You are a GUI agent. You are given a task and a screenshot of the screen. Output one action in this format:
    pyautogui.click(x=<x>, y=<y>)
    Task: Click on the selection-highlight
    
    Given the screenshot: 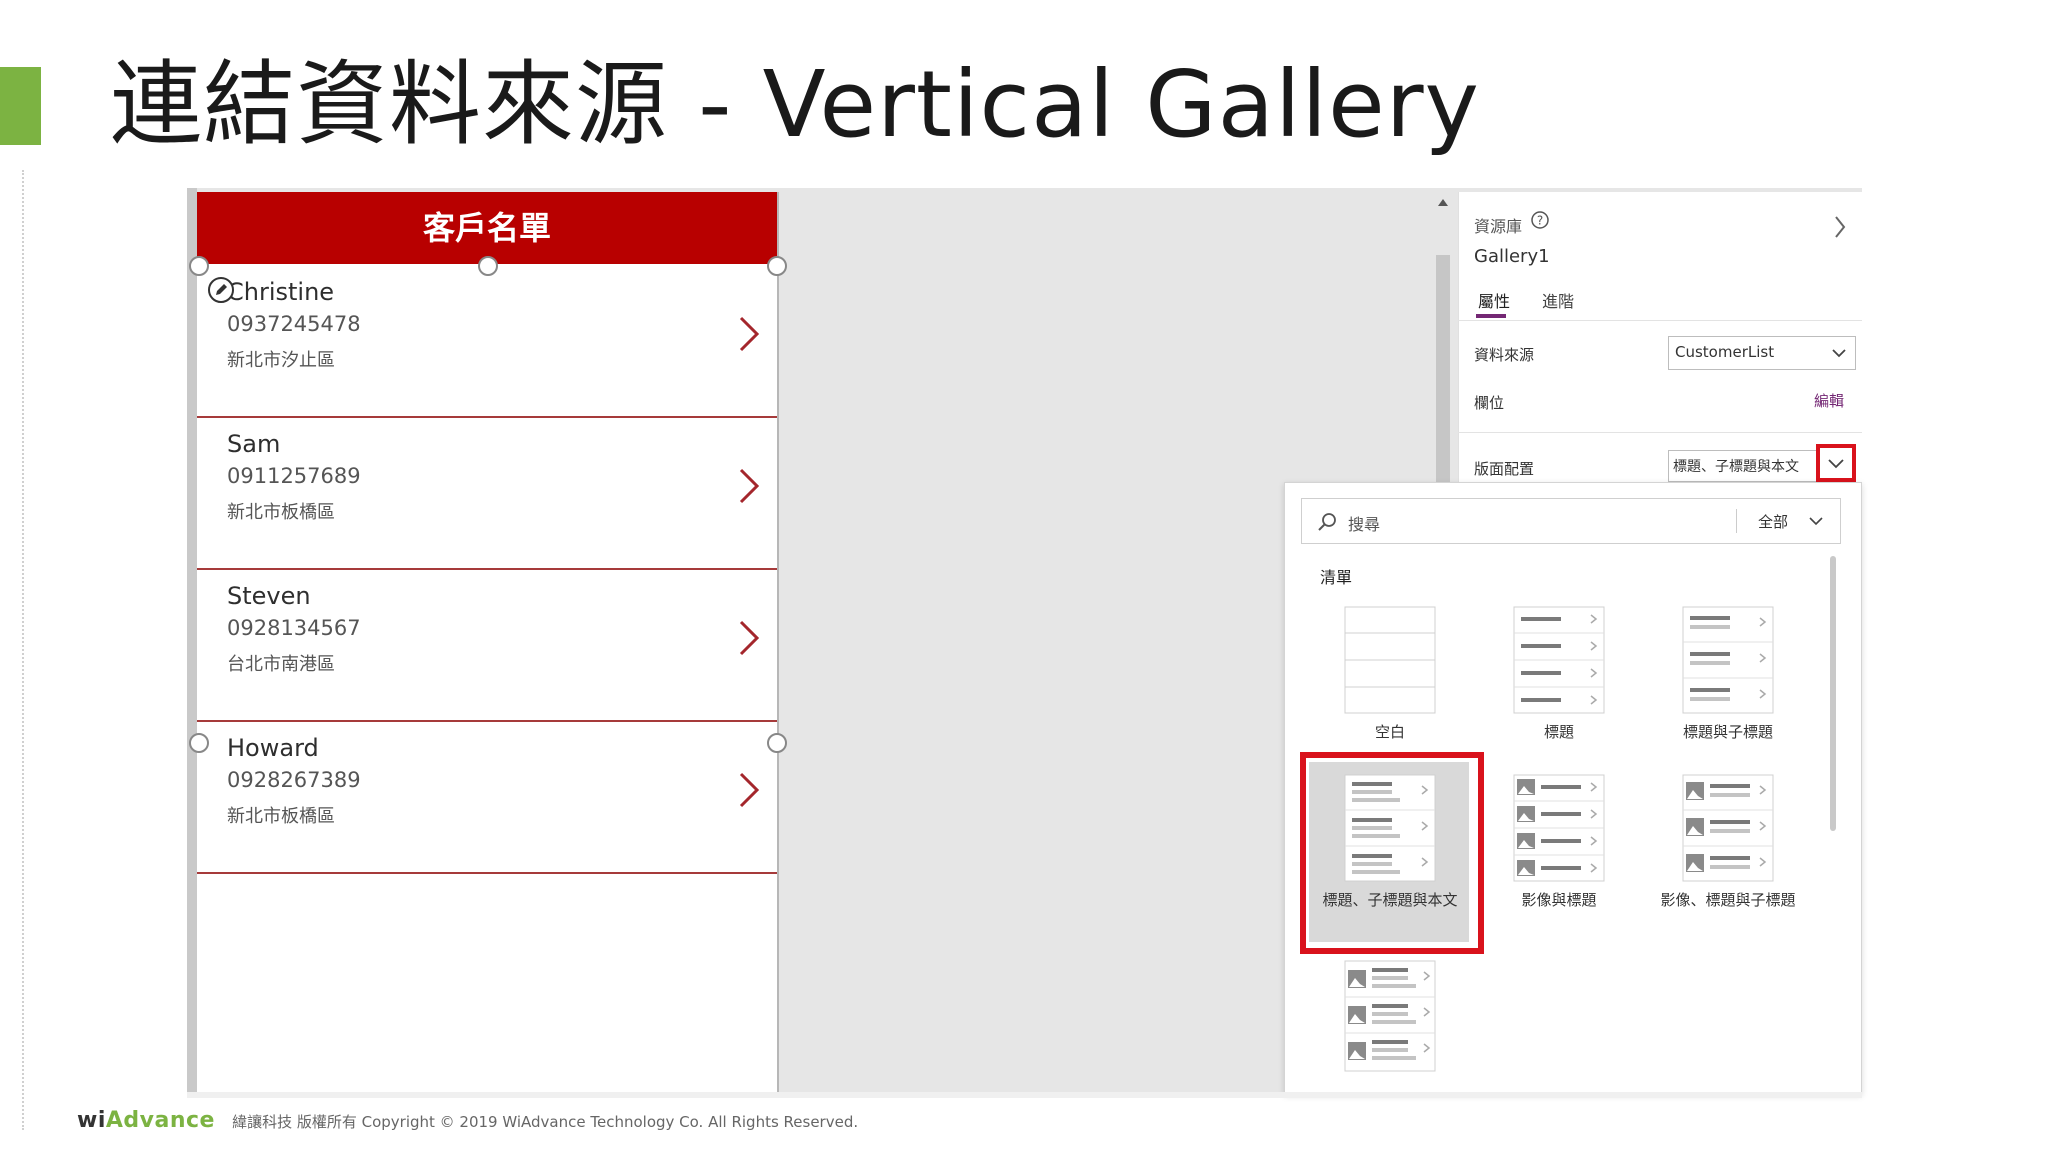 What is the action you would take?
    pyautogui.click(x=1392, y=853)
    